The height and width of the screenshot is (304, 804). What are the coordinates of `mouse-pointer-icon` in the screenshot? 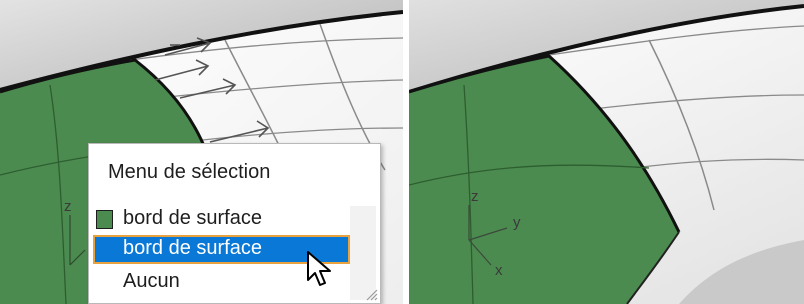 It's located at (319, 268).